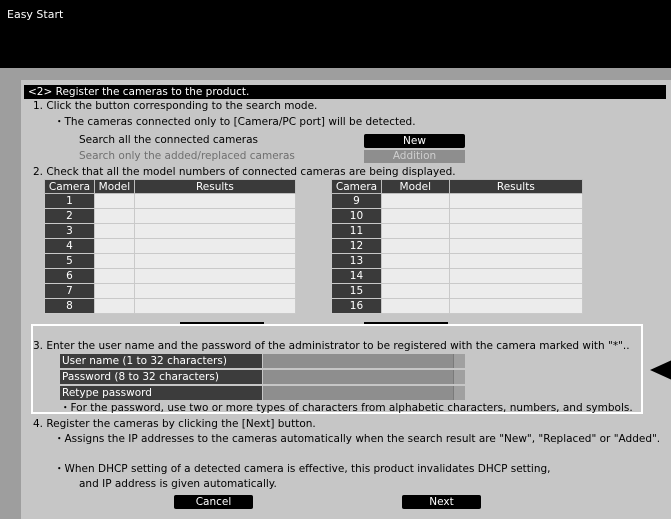  I want to click on camera-table-left: Camera Model Results 1 2 3 4 5 6 7 8, so click(170, 246).